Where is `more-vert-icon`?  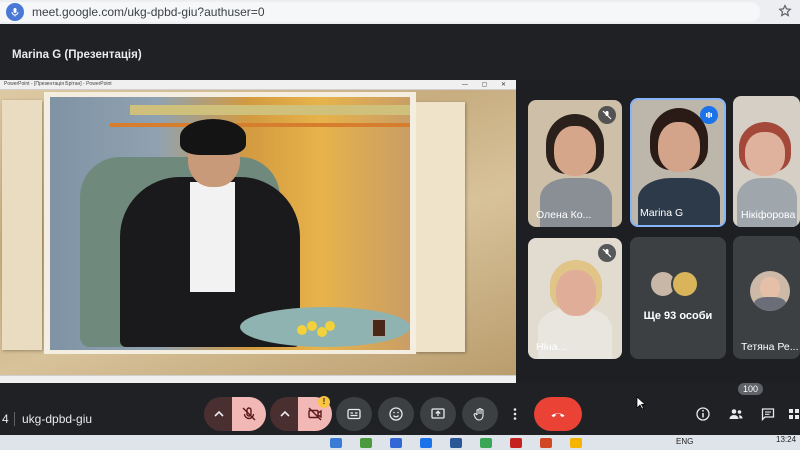
more-vert-icon is located at coordinates (515, 414).